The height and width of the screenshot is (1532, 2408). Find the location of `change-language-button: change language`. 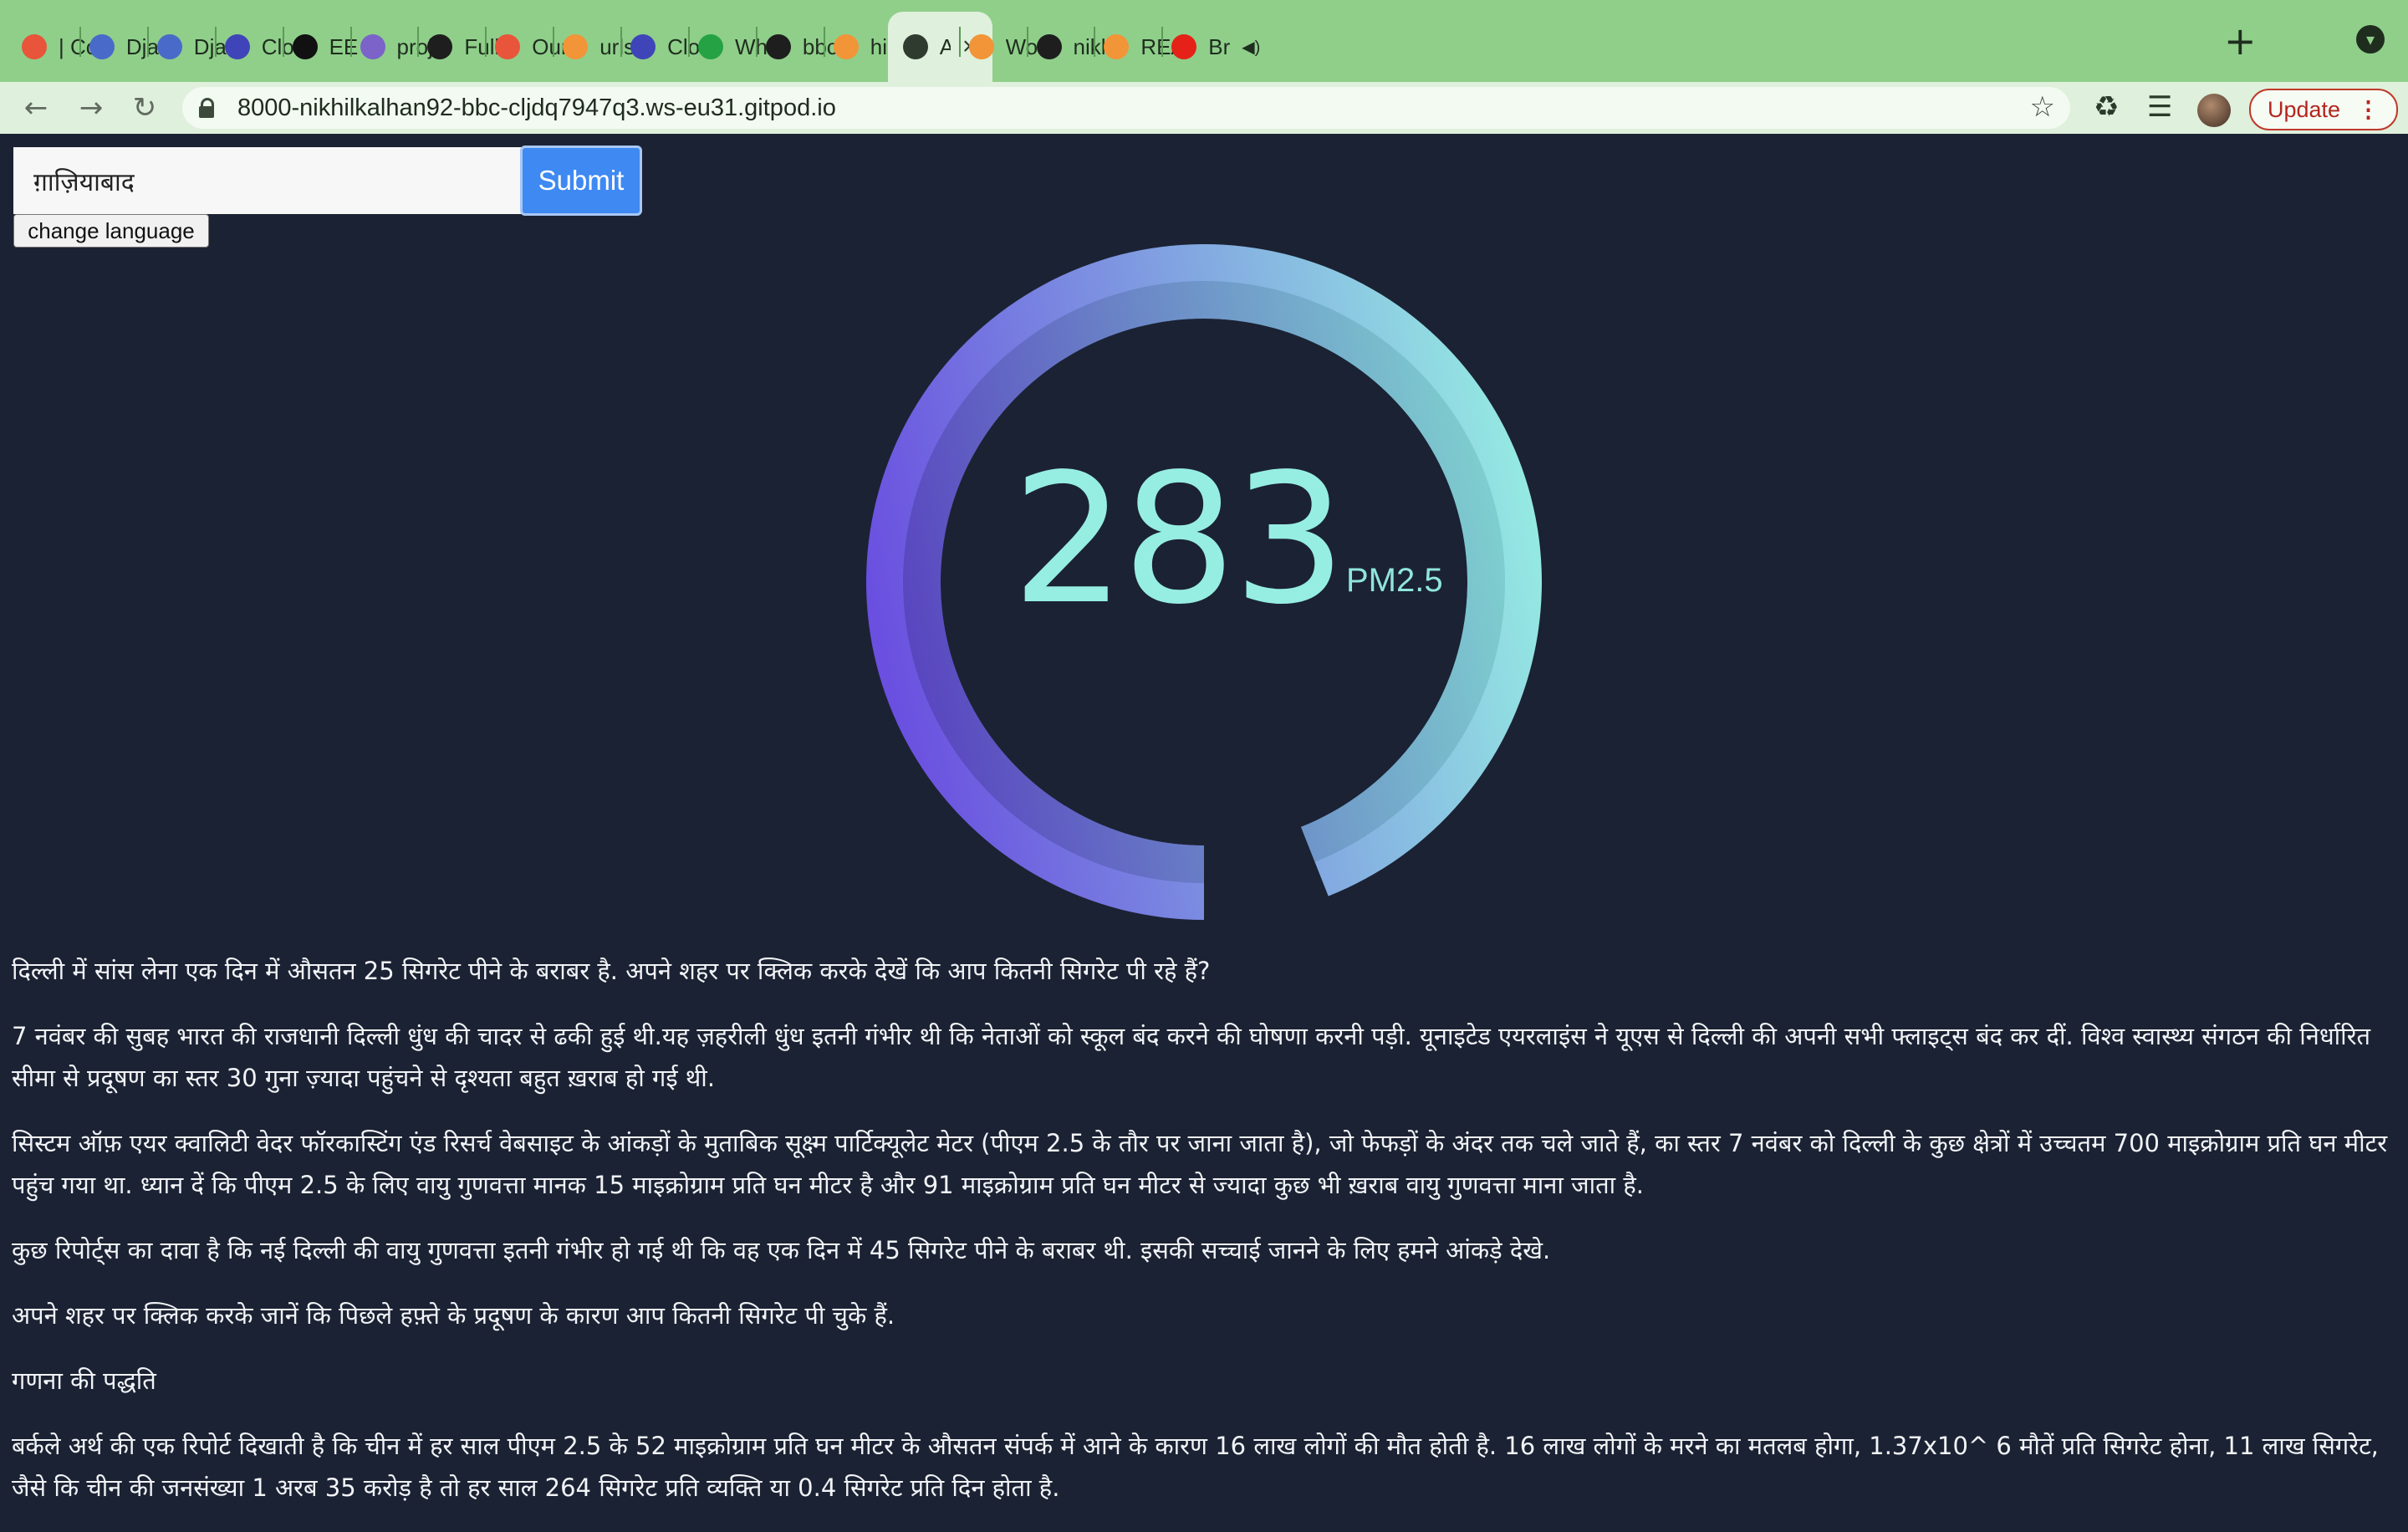

change-language-button: change language is located at coordinates (111, 231).